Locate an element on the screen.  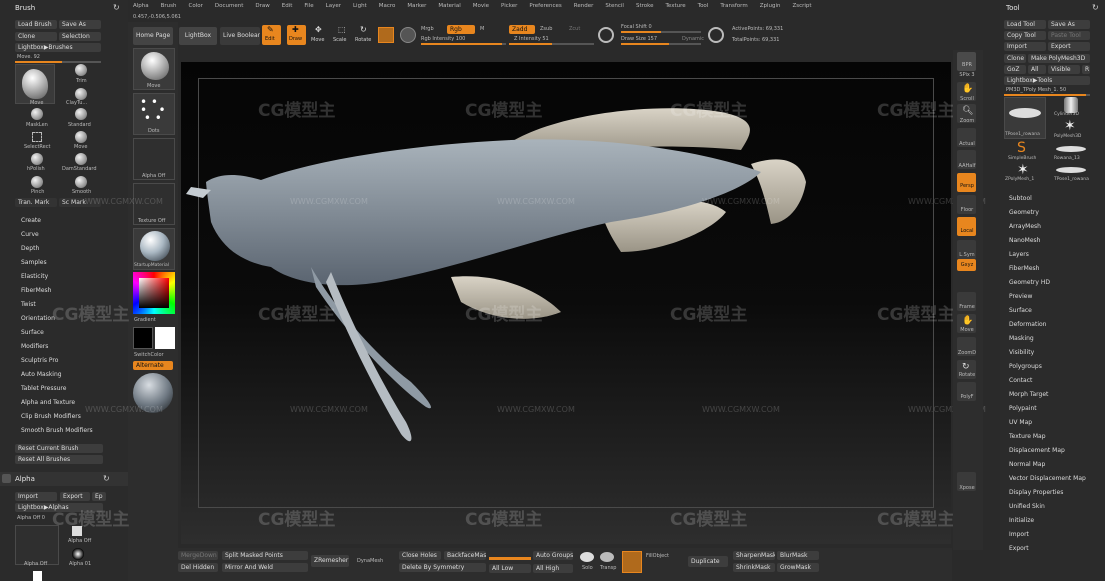
auto-groups-slider is located at coordinates (510, 558).